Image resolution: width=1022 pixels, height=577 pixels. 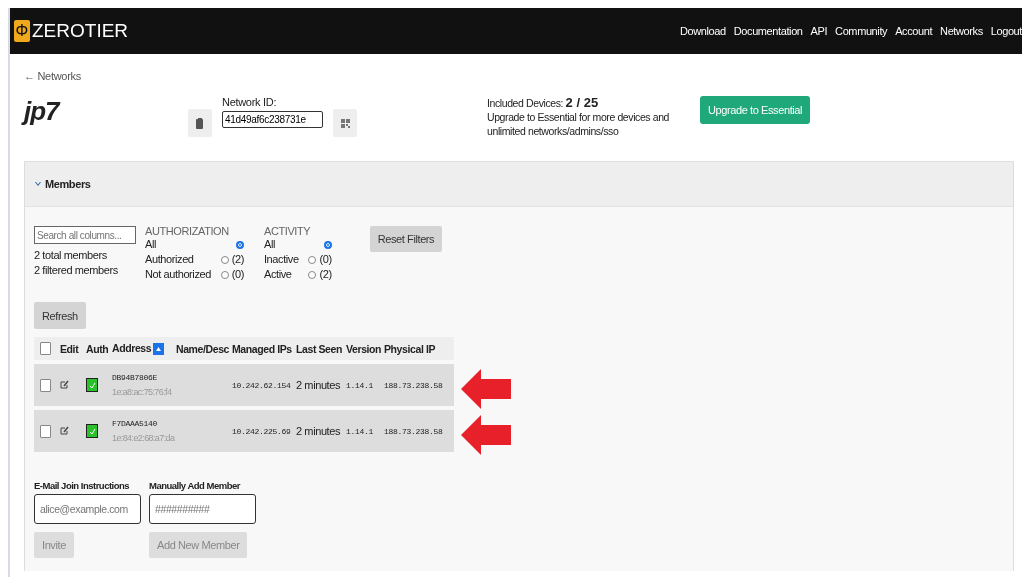 I want to click on column-header: Managed IPs, so click(x=262, y=348).